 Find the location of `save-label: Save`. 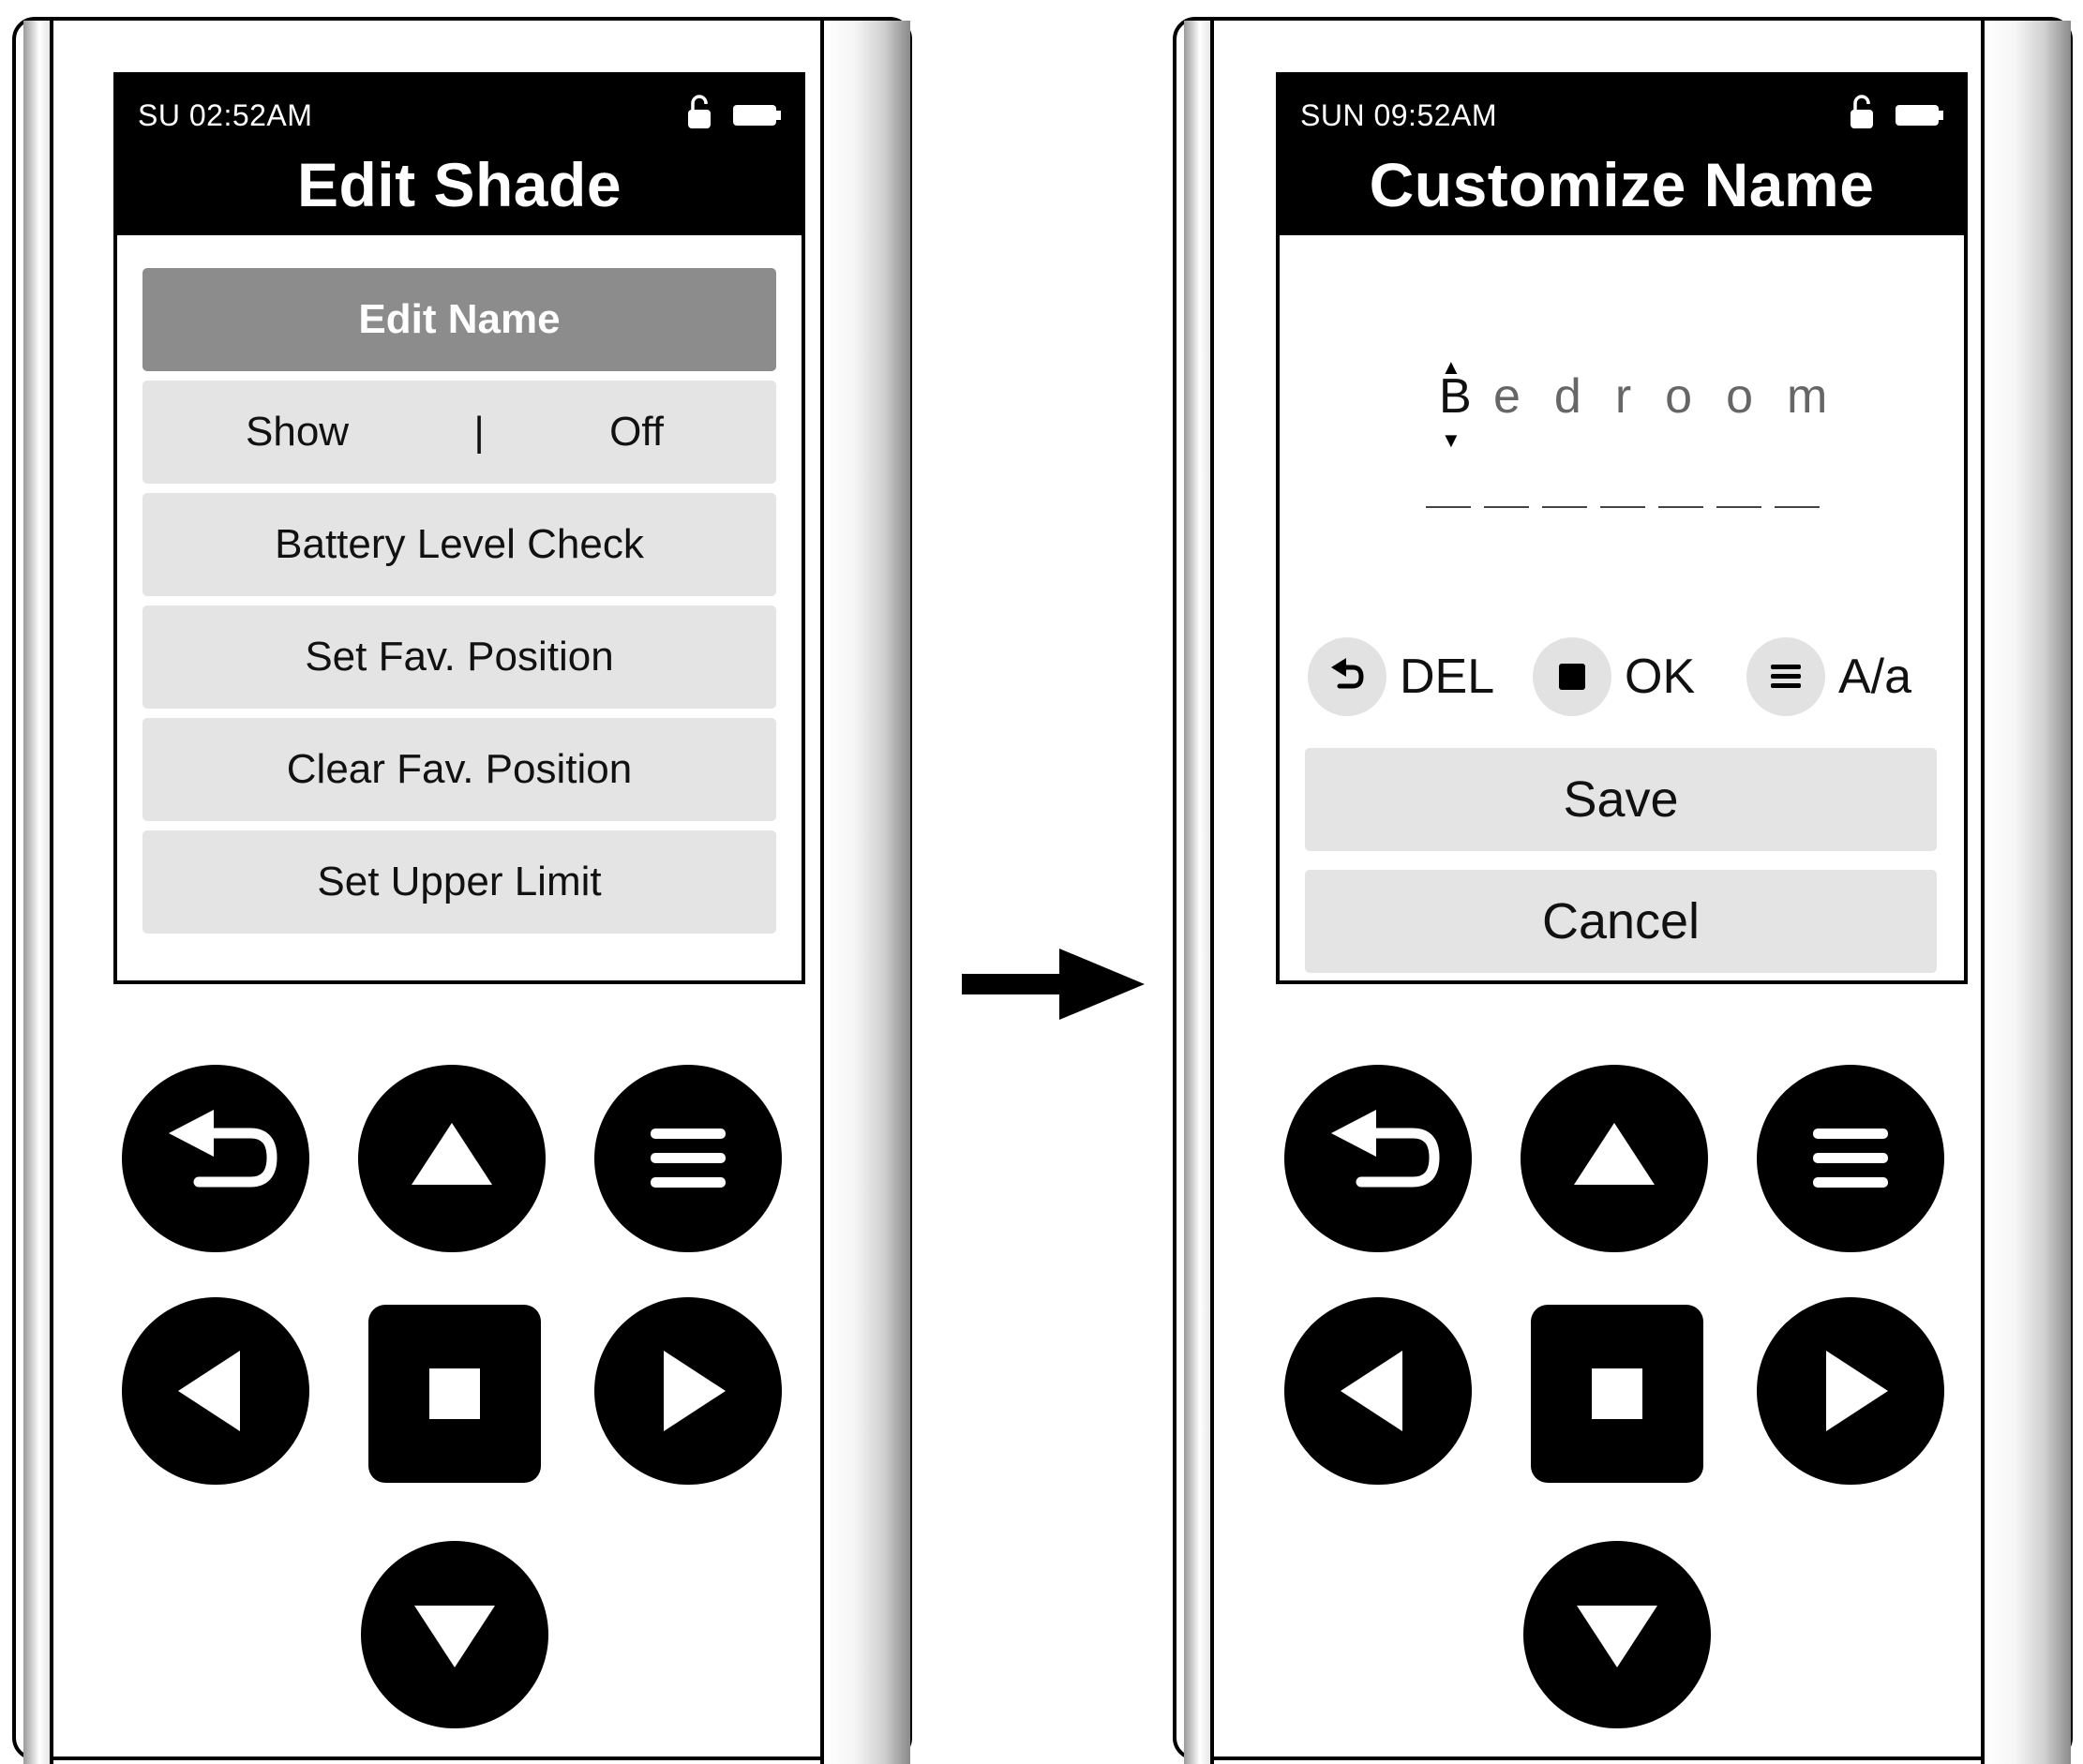

save-label: Save is located at coordinates (1621, 799).